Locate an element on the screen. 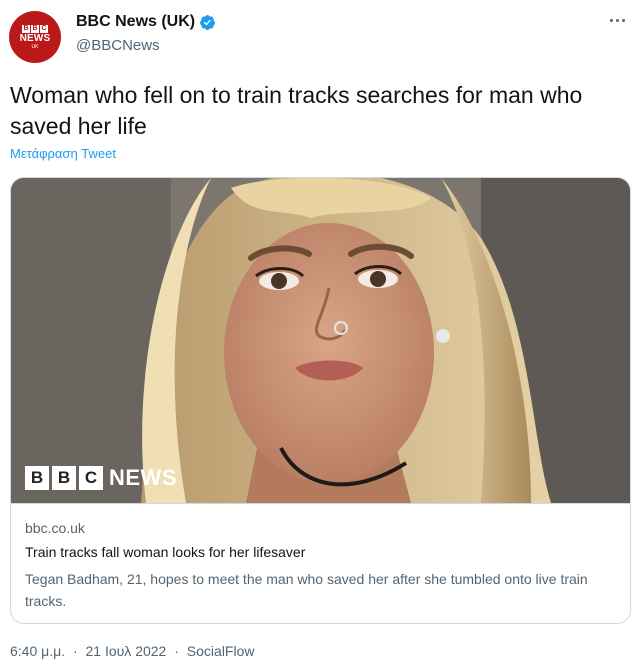  tweet-date: 21 Ιουλ 2022 is located at coordinates (126, 651).